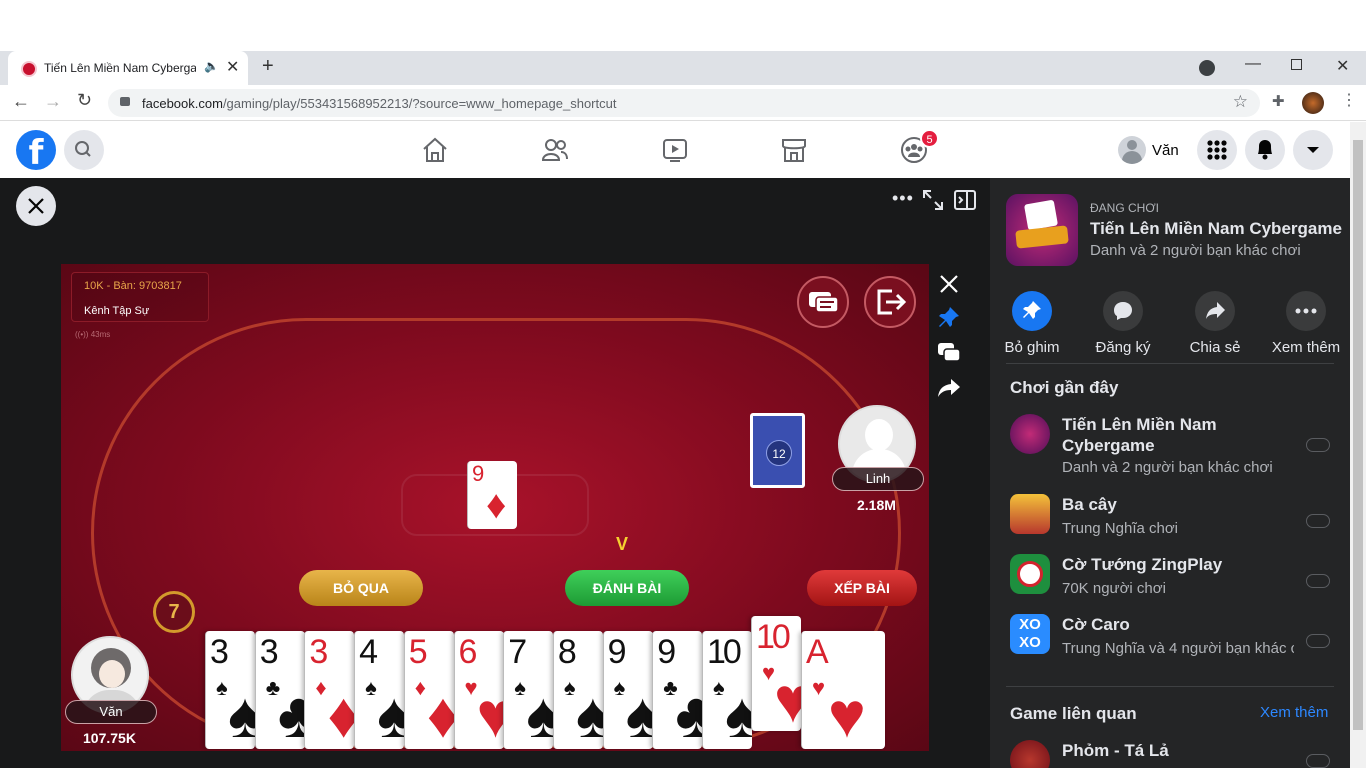  I want to click on share-action: Chia sẻ, so click(1215, 323).